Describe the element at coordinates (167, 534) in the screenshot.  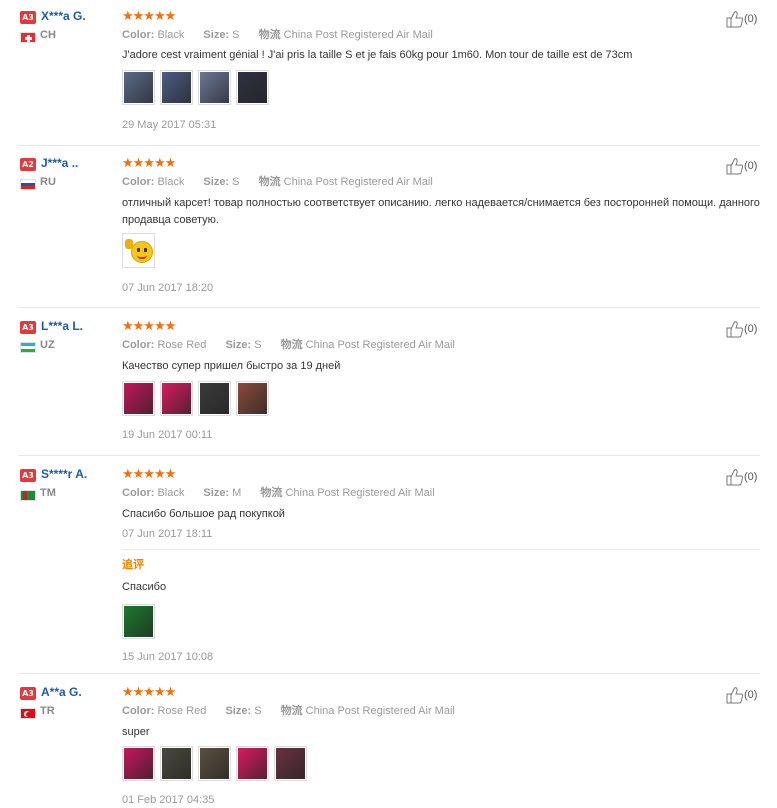
I see `review-date: 07 Jun 2017 18:11` at that location.